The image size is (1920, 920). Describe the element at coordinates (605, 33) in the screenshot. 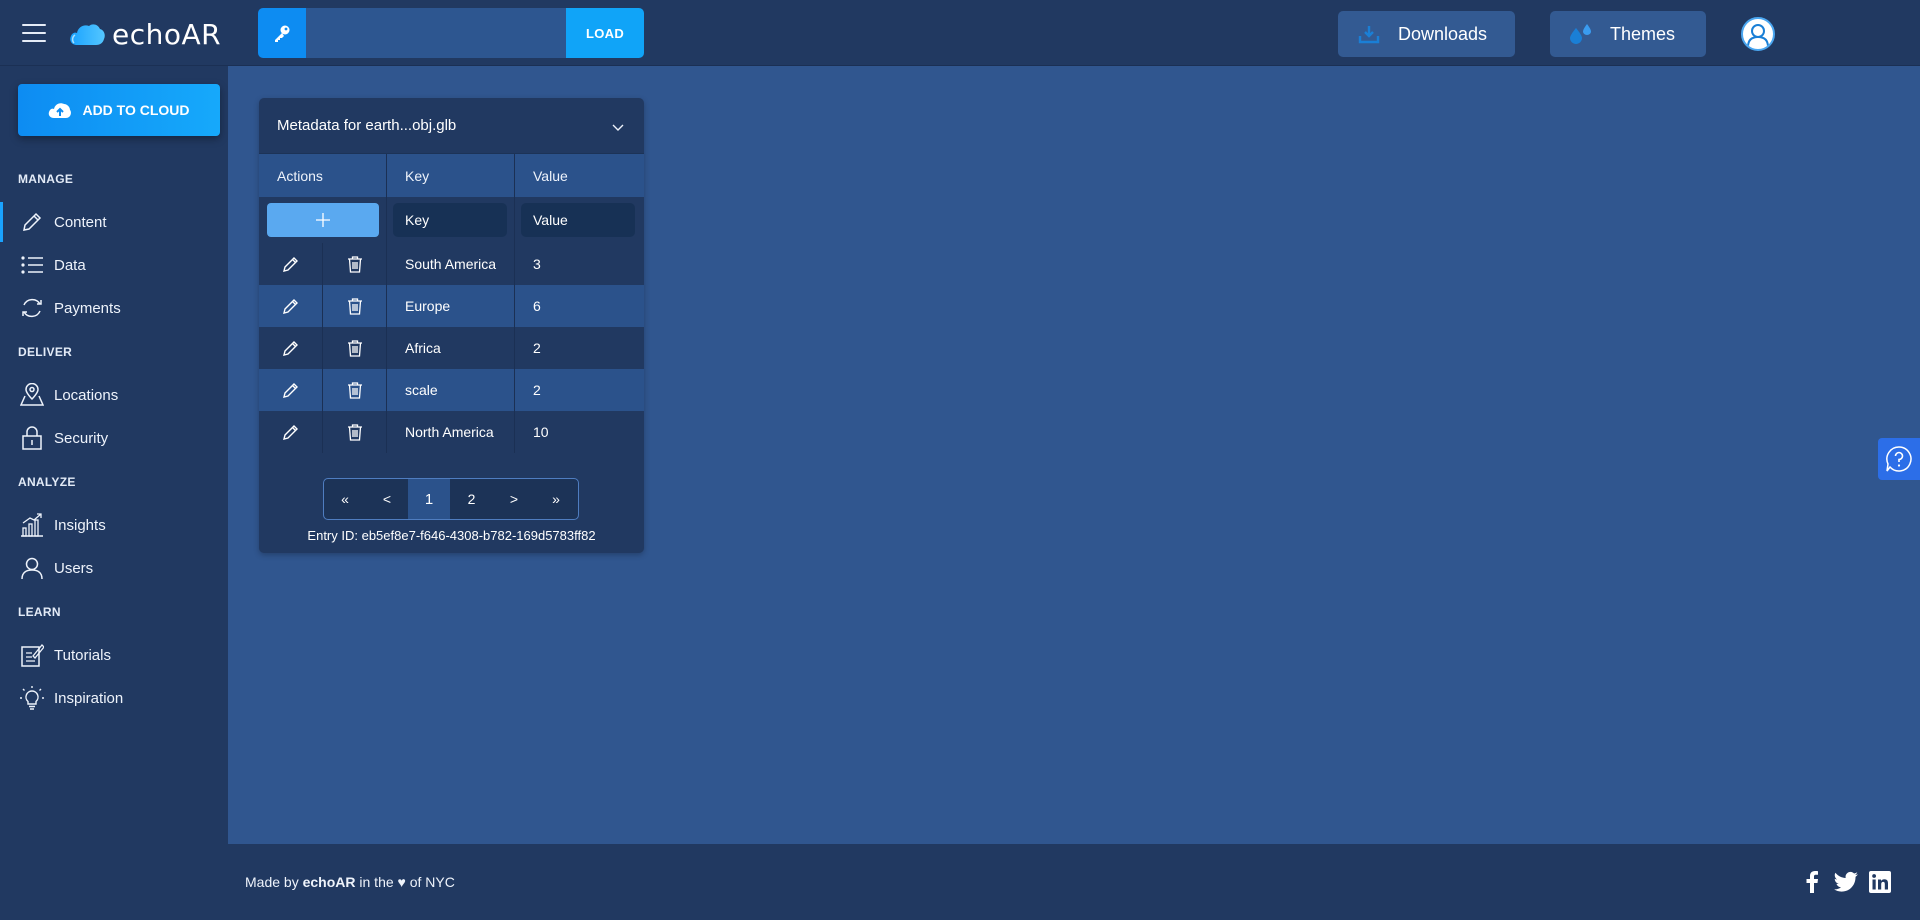

I see `load-button: LOAD` at that location.